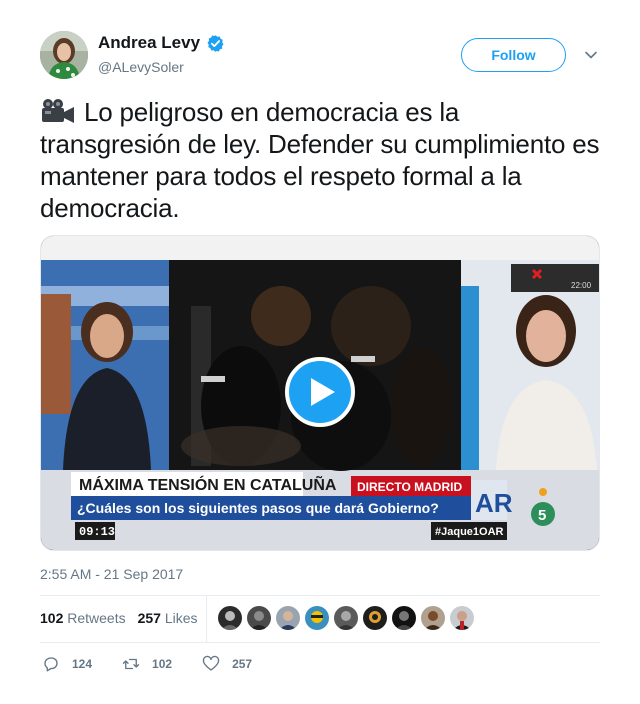 The image size is (640, 704). I want to click on stats-separator, so click(206, 619).